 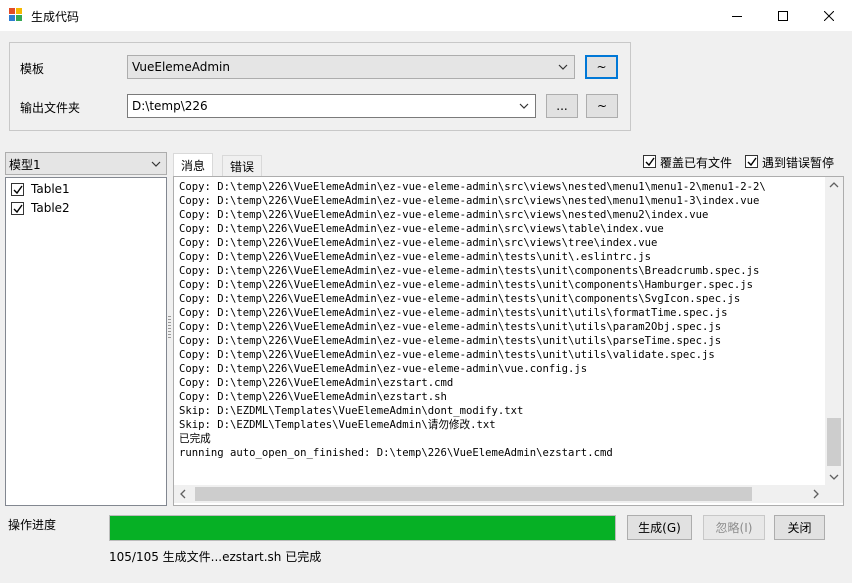 What do you see at coordinates (195, 439) in the screenshot?
I see `log-line: 已完成` at bounding box center [195, 439].